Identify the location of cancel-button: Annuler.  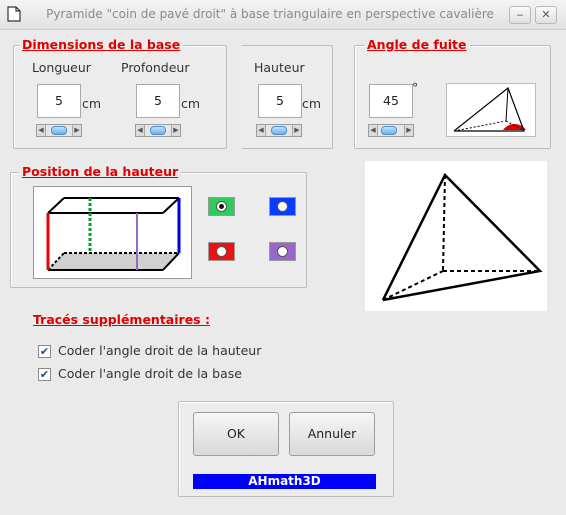
(332, 434).